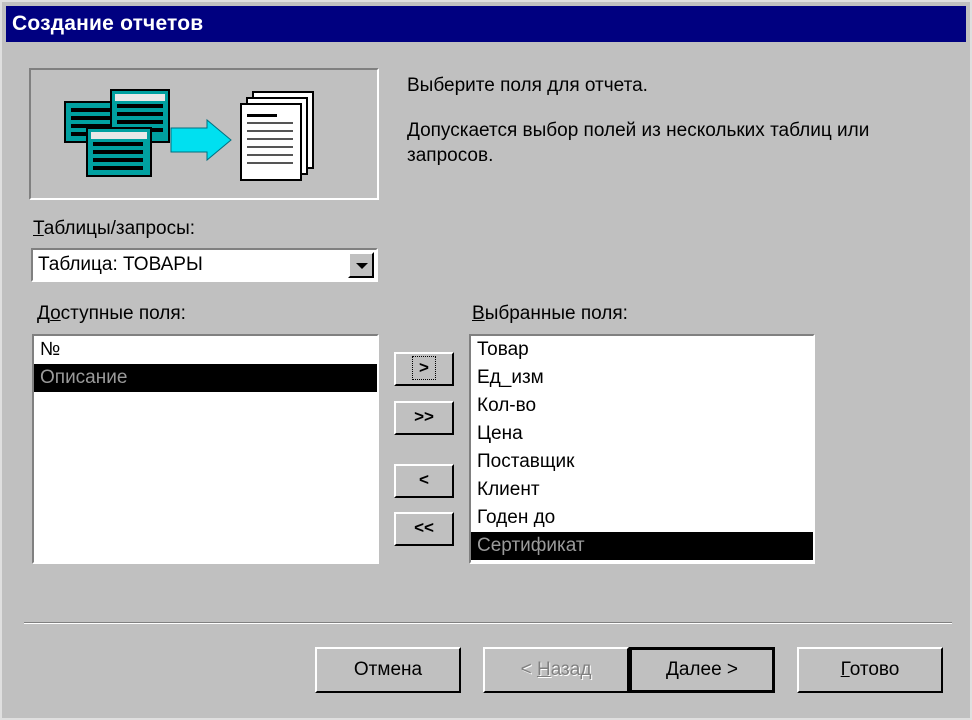  Describe the element at coordinates (111, 313) in the screenshot. I see `available-fields-label: Доступные поля:` at that location.